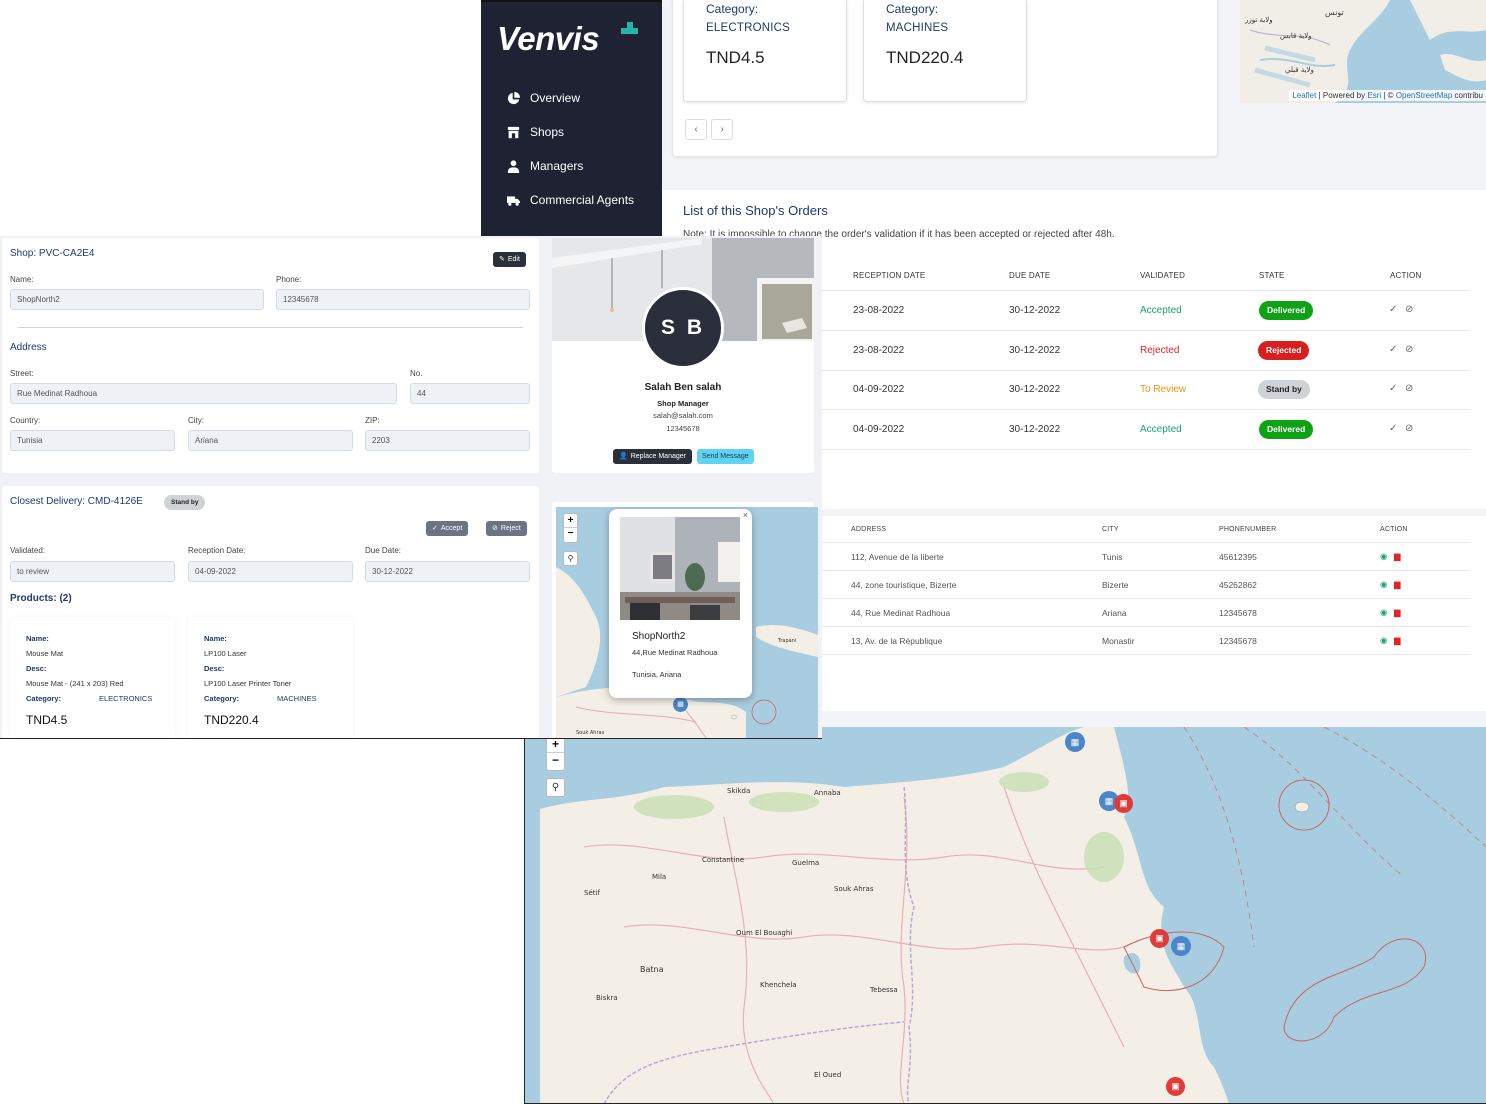  Describe the element at coordinates (92, 440) in the screenshot. I see `country-field: Tunisia` at that location.